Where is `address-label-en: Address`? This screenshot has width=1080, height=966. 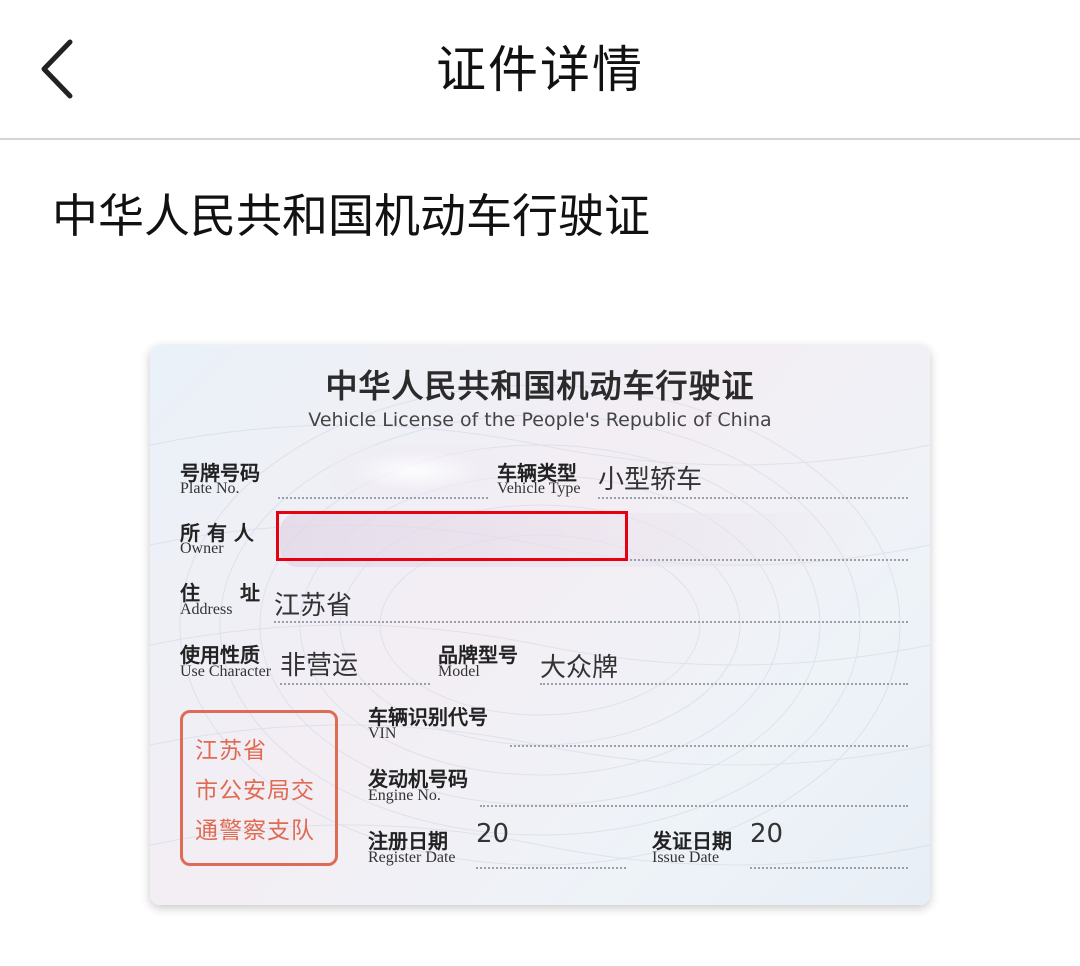 address-label-en: Address is located at coordinates (206, 609).